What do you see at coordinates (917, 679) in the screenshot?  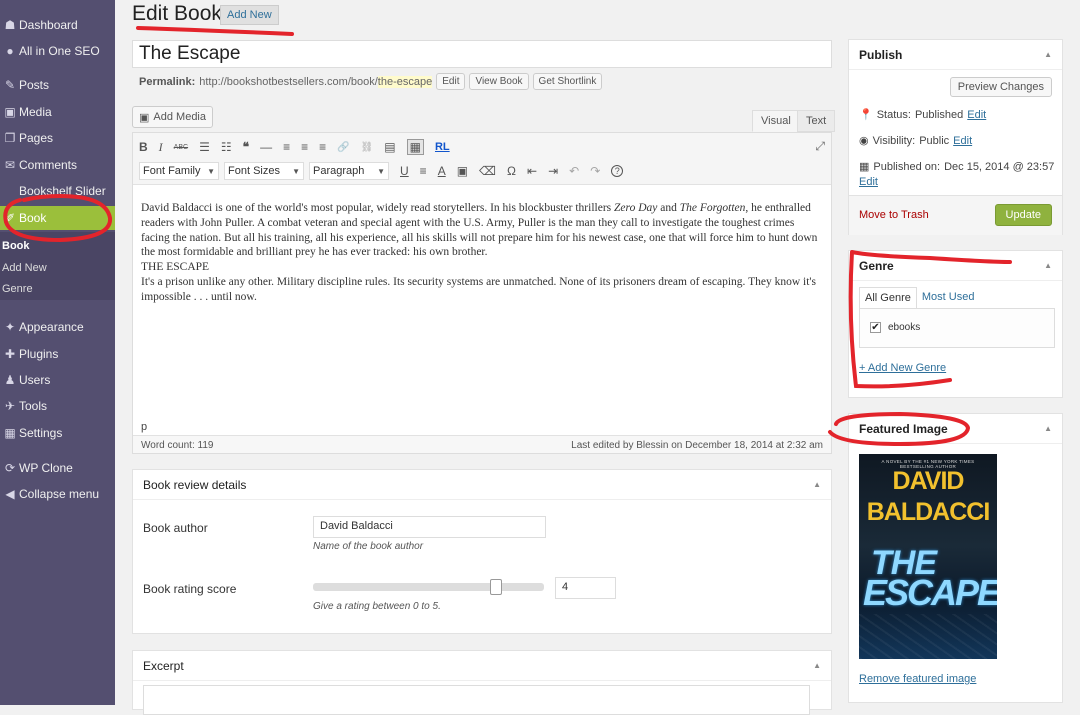 I see `remove-featured-image-link: Remove featured image` at bounding box center [917, 679].